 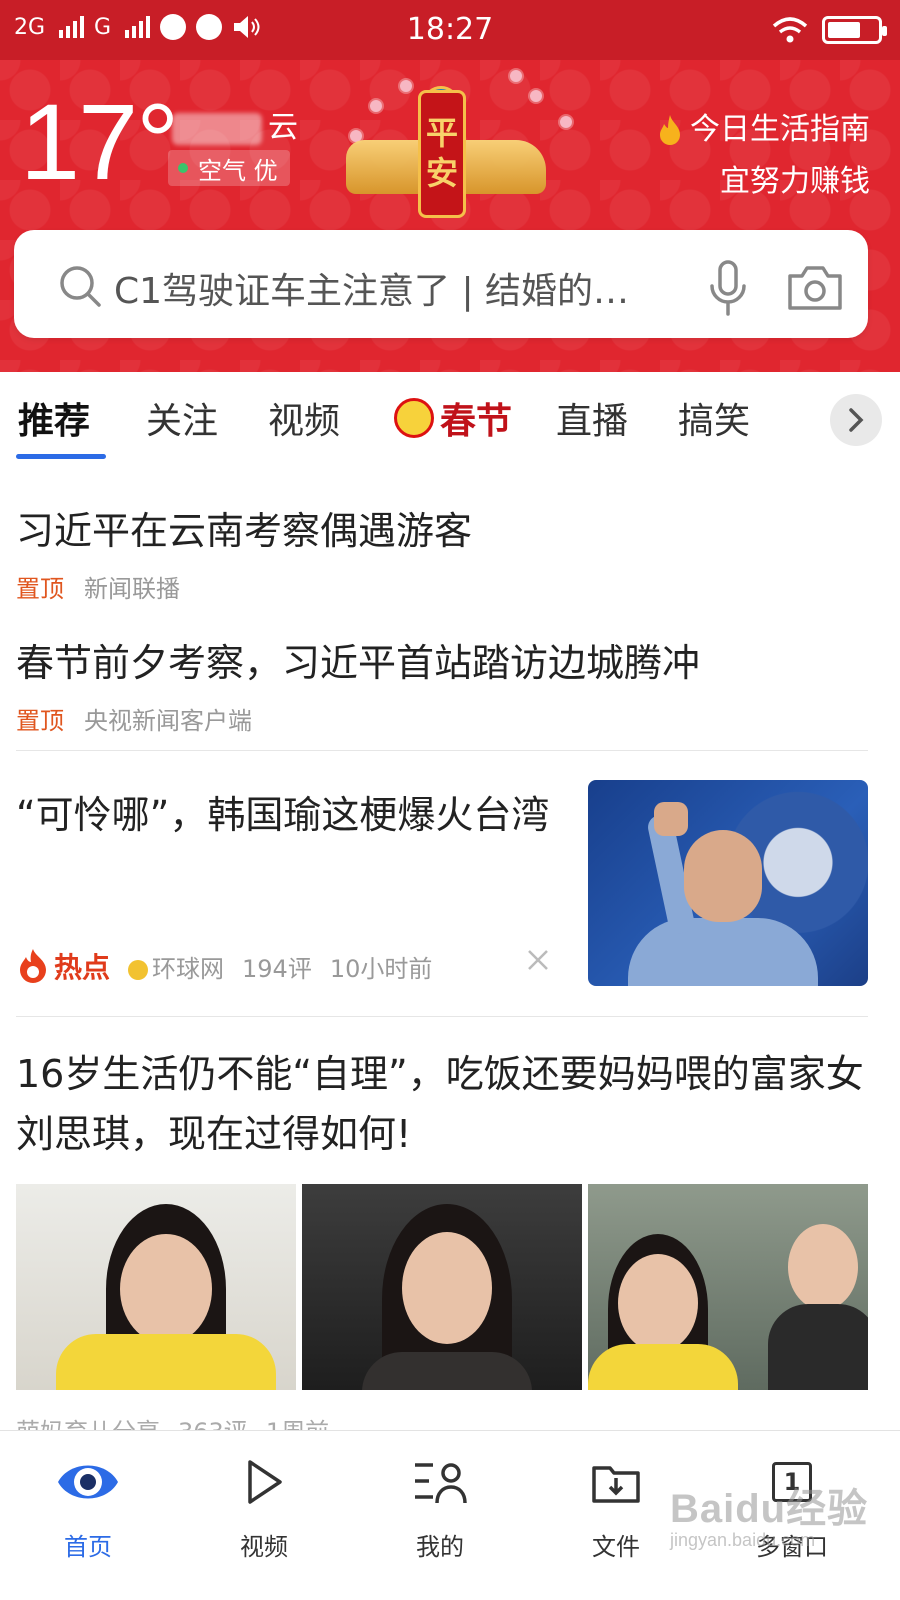 I want to click on tab-recommend: 推荐, so click(x=54, y=418).